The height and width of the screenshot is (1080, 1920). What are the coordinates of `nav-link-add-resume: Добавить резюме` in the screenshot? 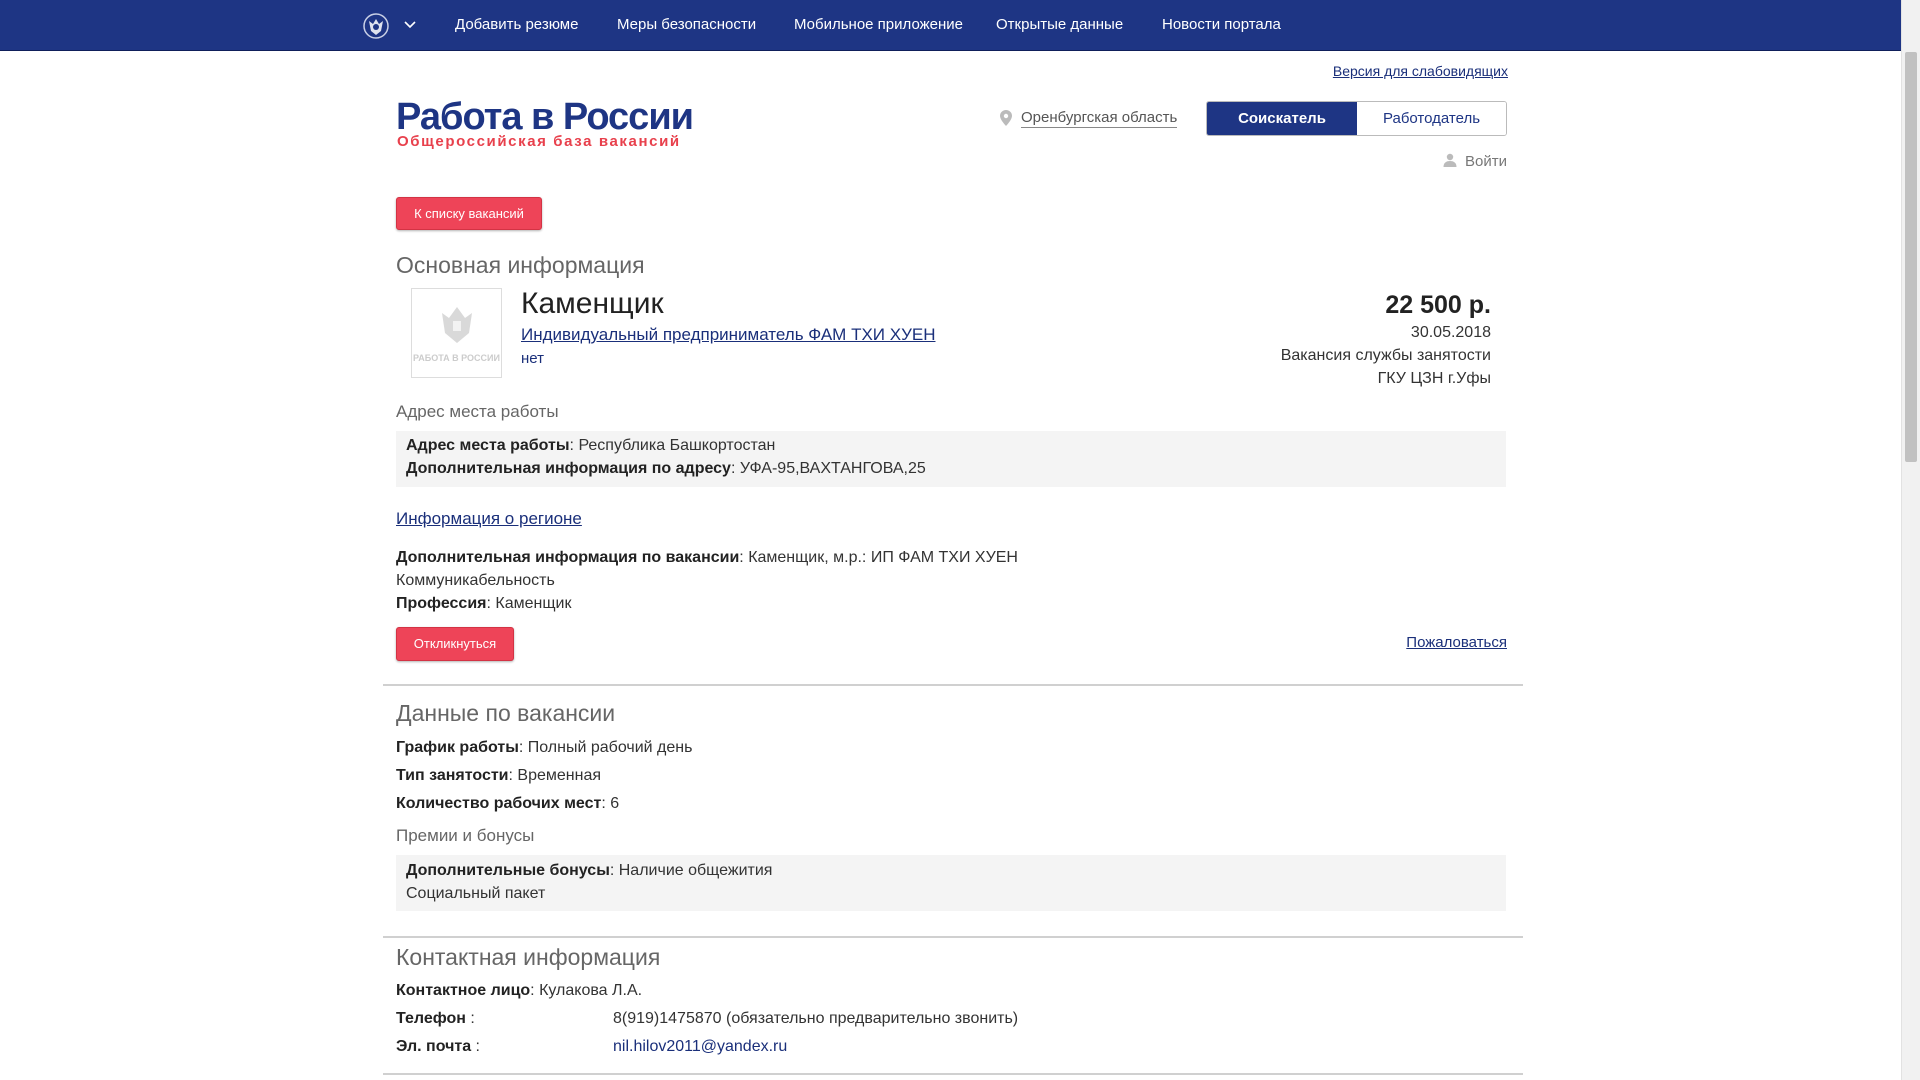 It's located at (516, 24).